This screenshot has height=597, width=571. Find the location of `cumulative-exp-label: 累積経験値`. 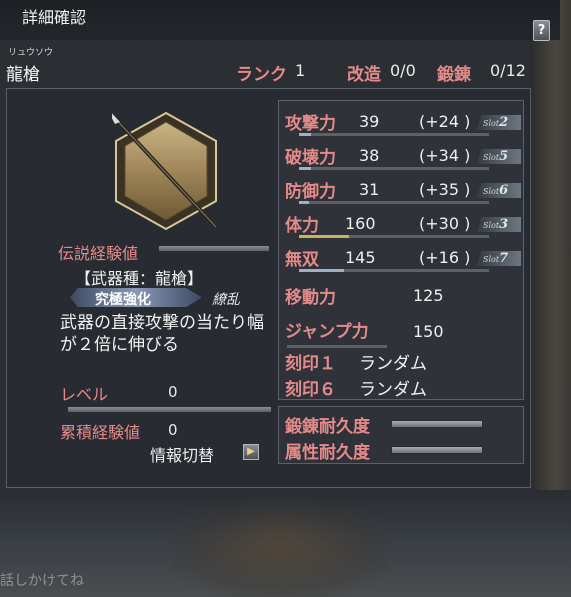

cumulative-exp-label: 累積経験値 is located at coordinates (100, 432).